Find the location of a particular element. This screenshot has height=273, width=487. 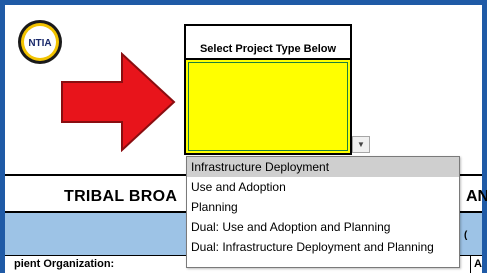

project-type-dropdown-button: ▼ is located at coordinates (361, 144).